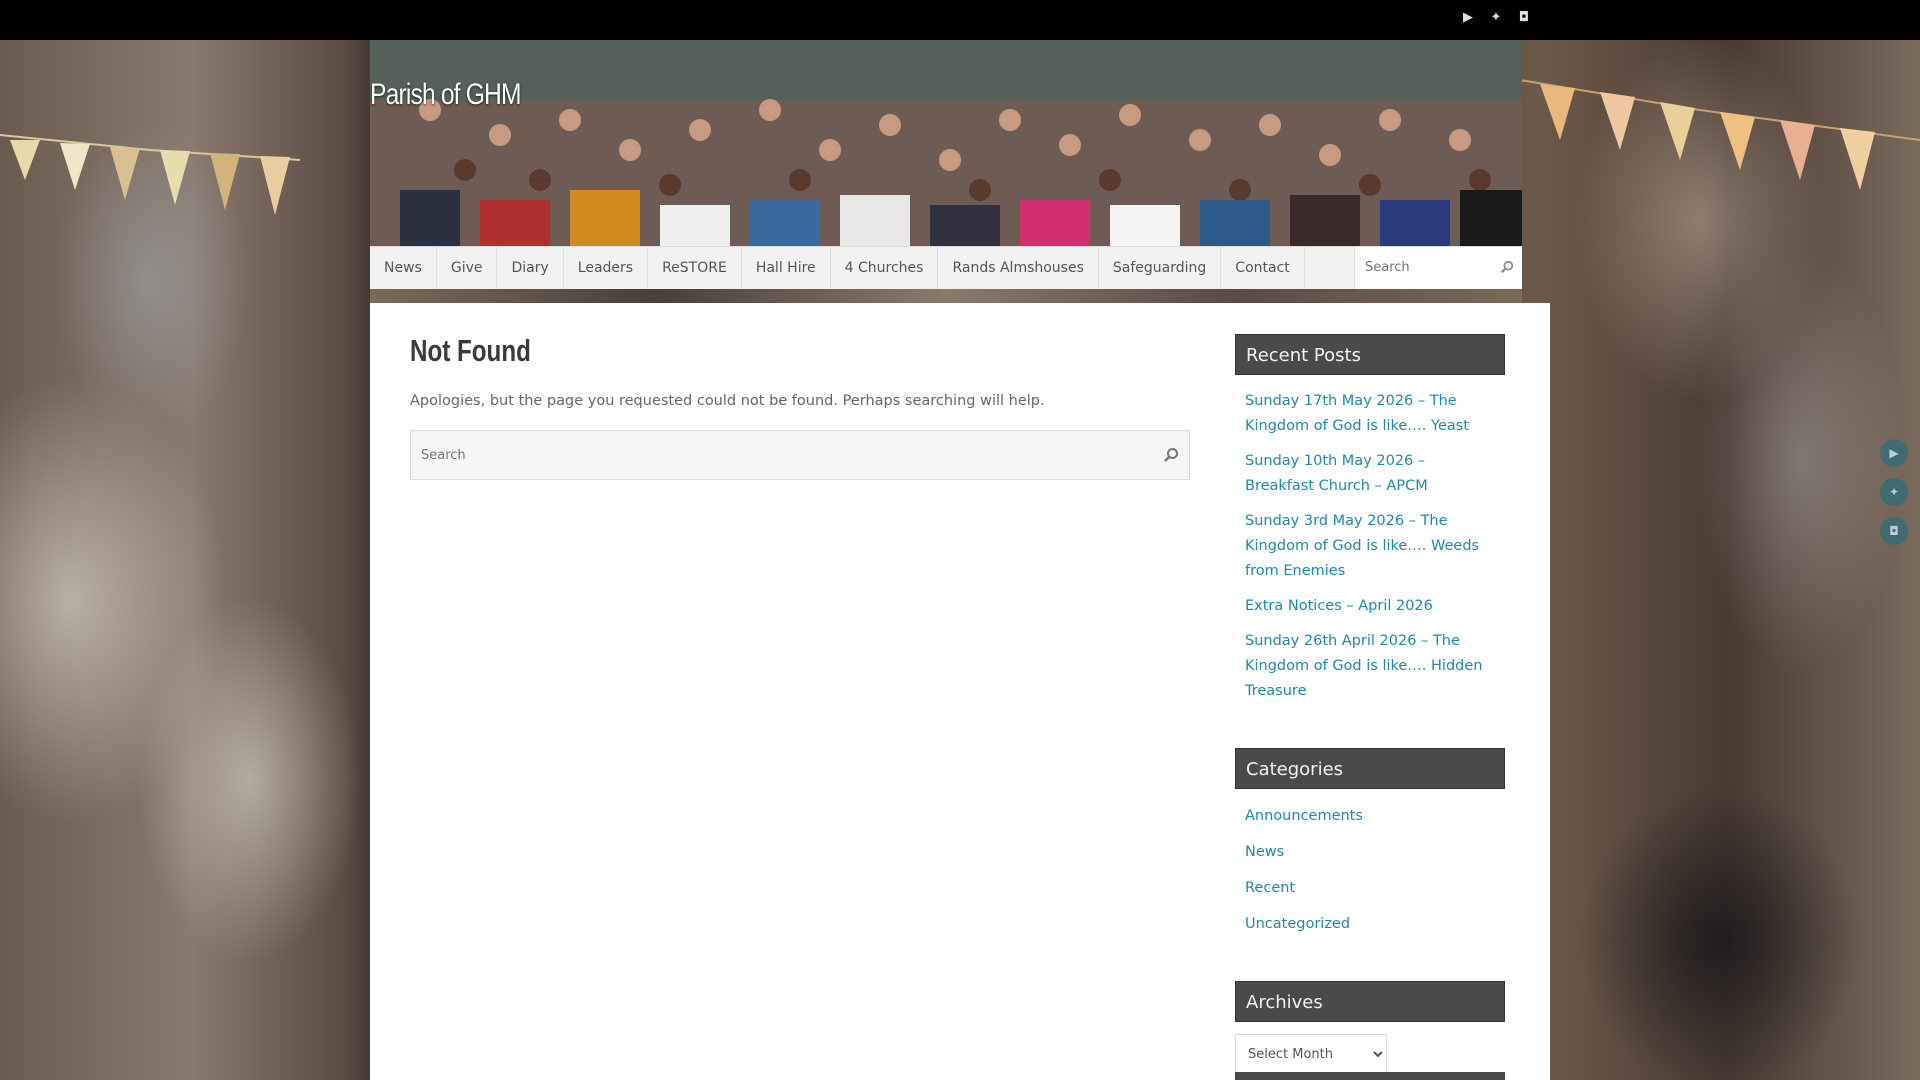  Describe the element at coordinates (445, 95) in the screenshot. I see `site-title: Parish of GHM` at that location.